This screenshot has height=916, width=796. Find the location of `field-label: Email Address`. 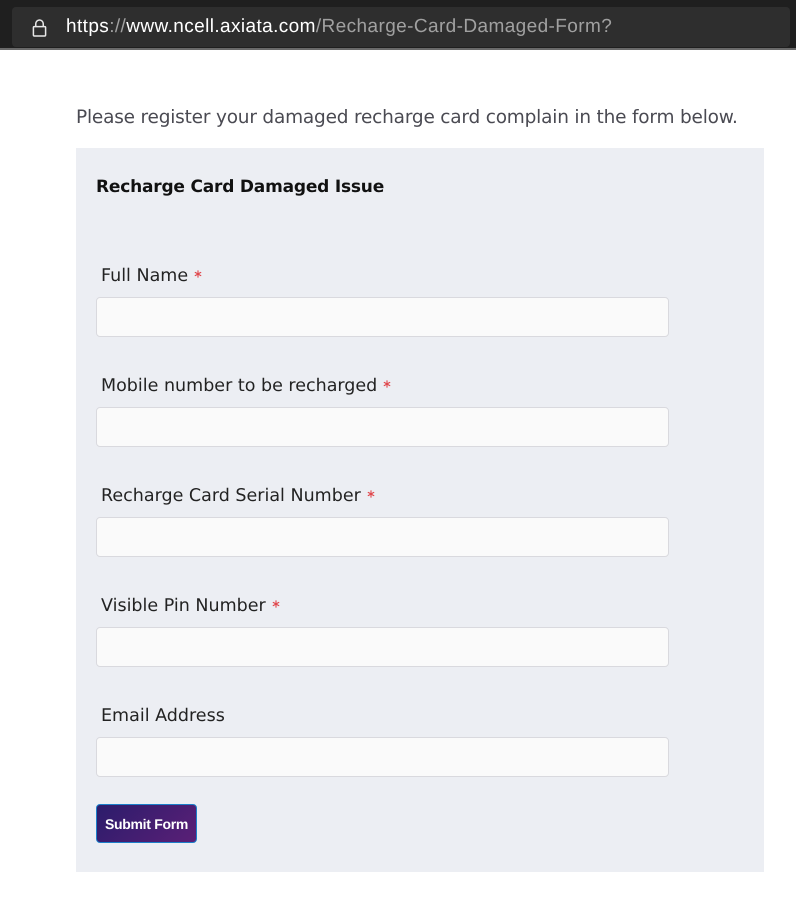

field-label: Email Address is located at coordinates (163, 716).